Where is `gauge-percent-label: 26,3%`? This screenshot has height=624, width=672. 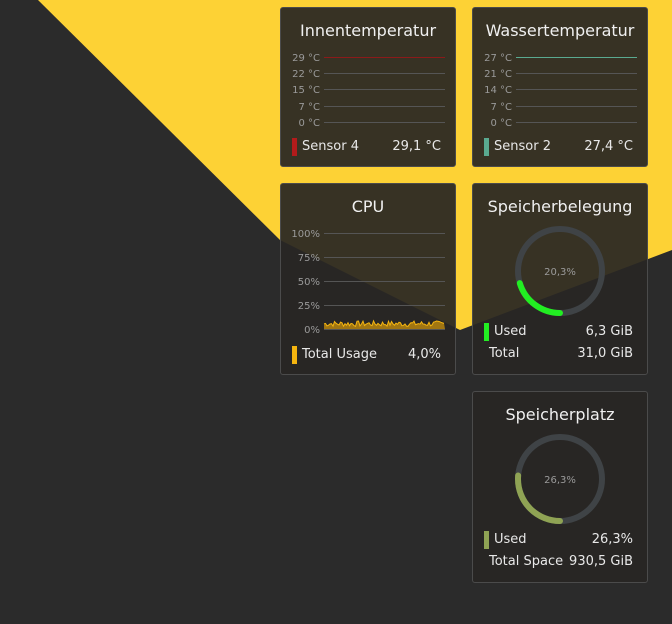
gauge-percent-label: 26,3% is located at coordinates (560, 480).